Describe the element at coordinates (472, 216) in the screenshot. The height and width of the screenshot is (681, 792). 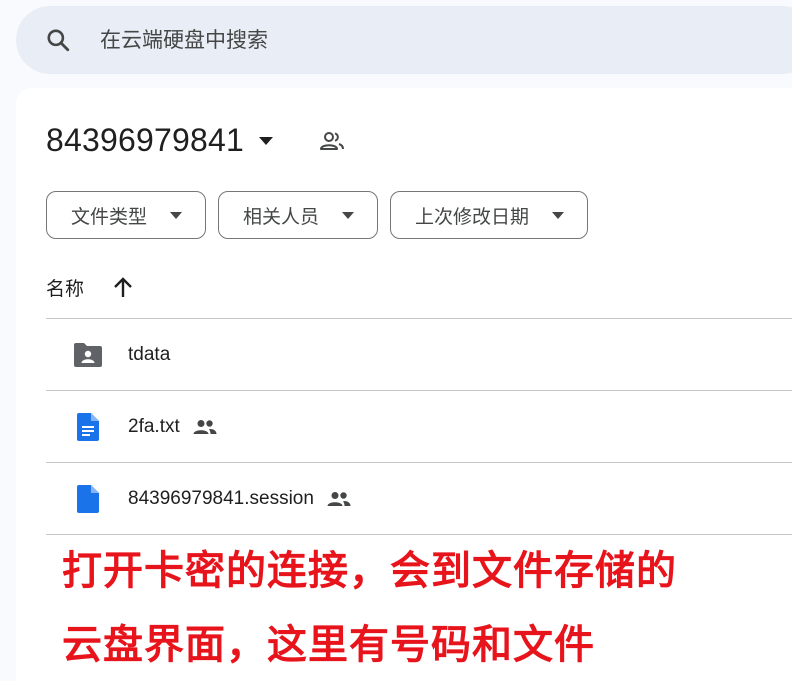
I see `filter-label: 上次修改日期` at that location.